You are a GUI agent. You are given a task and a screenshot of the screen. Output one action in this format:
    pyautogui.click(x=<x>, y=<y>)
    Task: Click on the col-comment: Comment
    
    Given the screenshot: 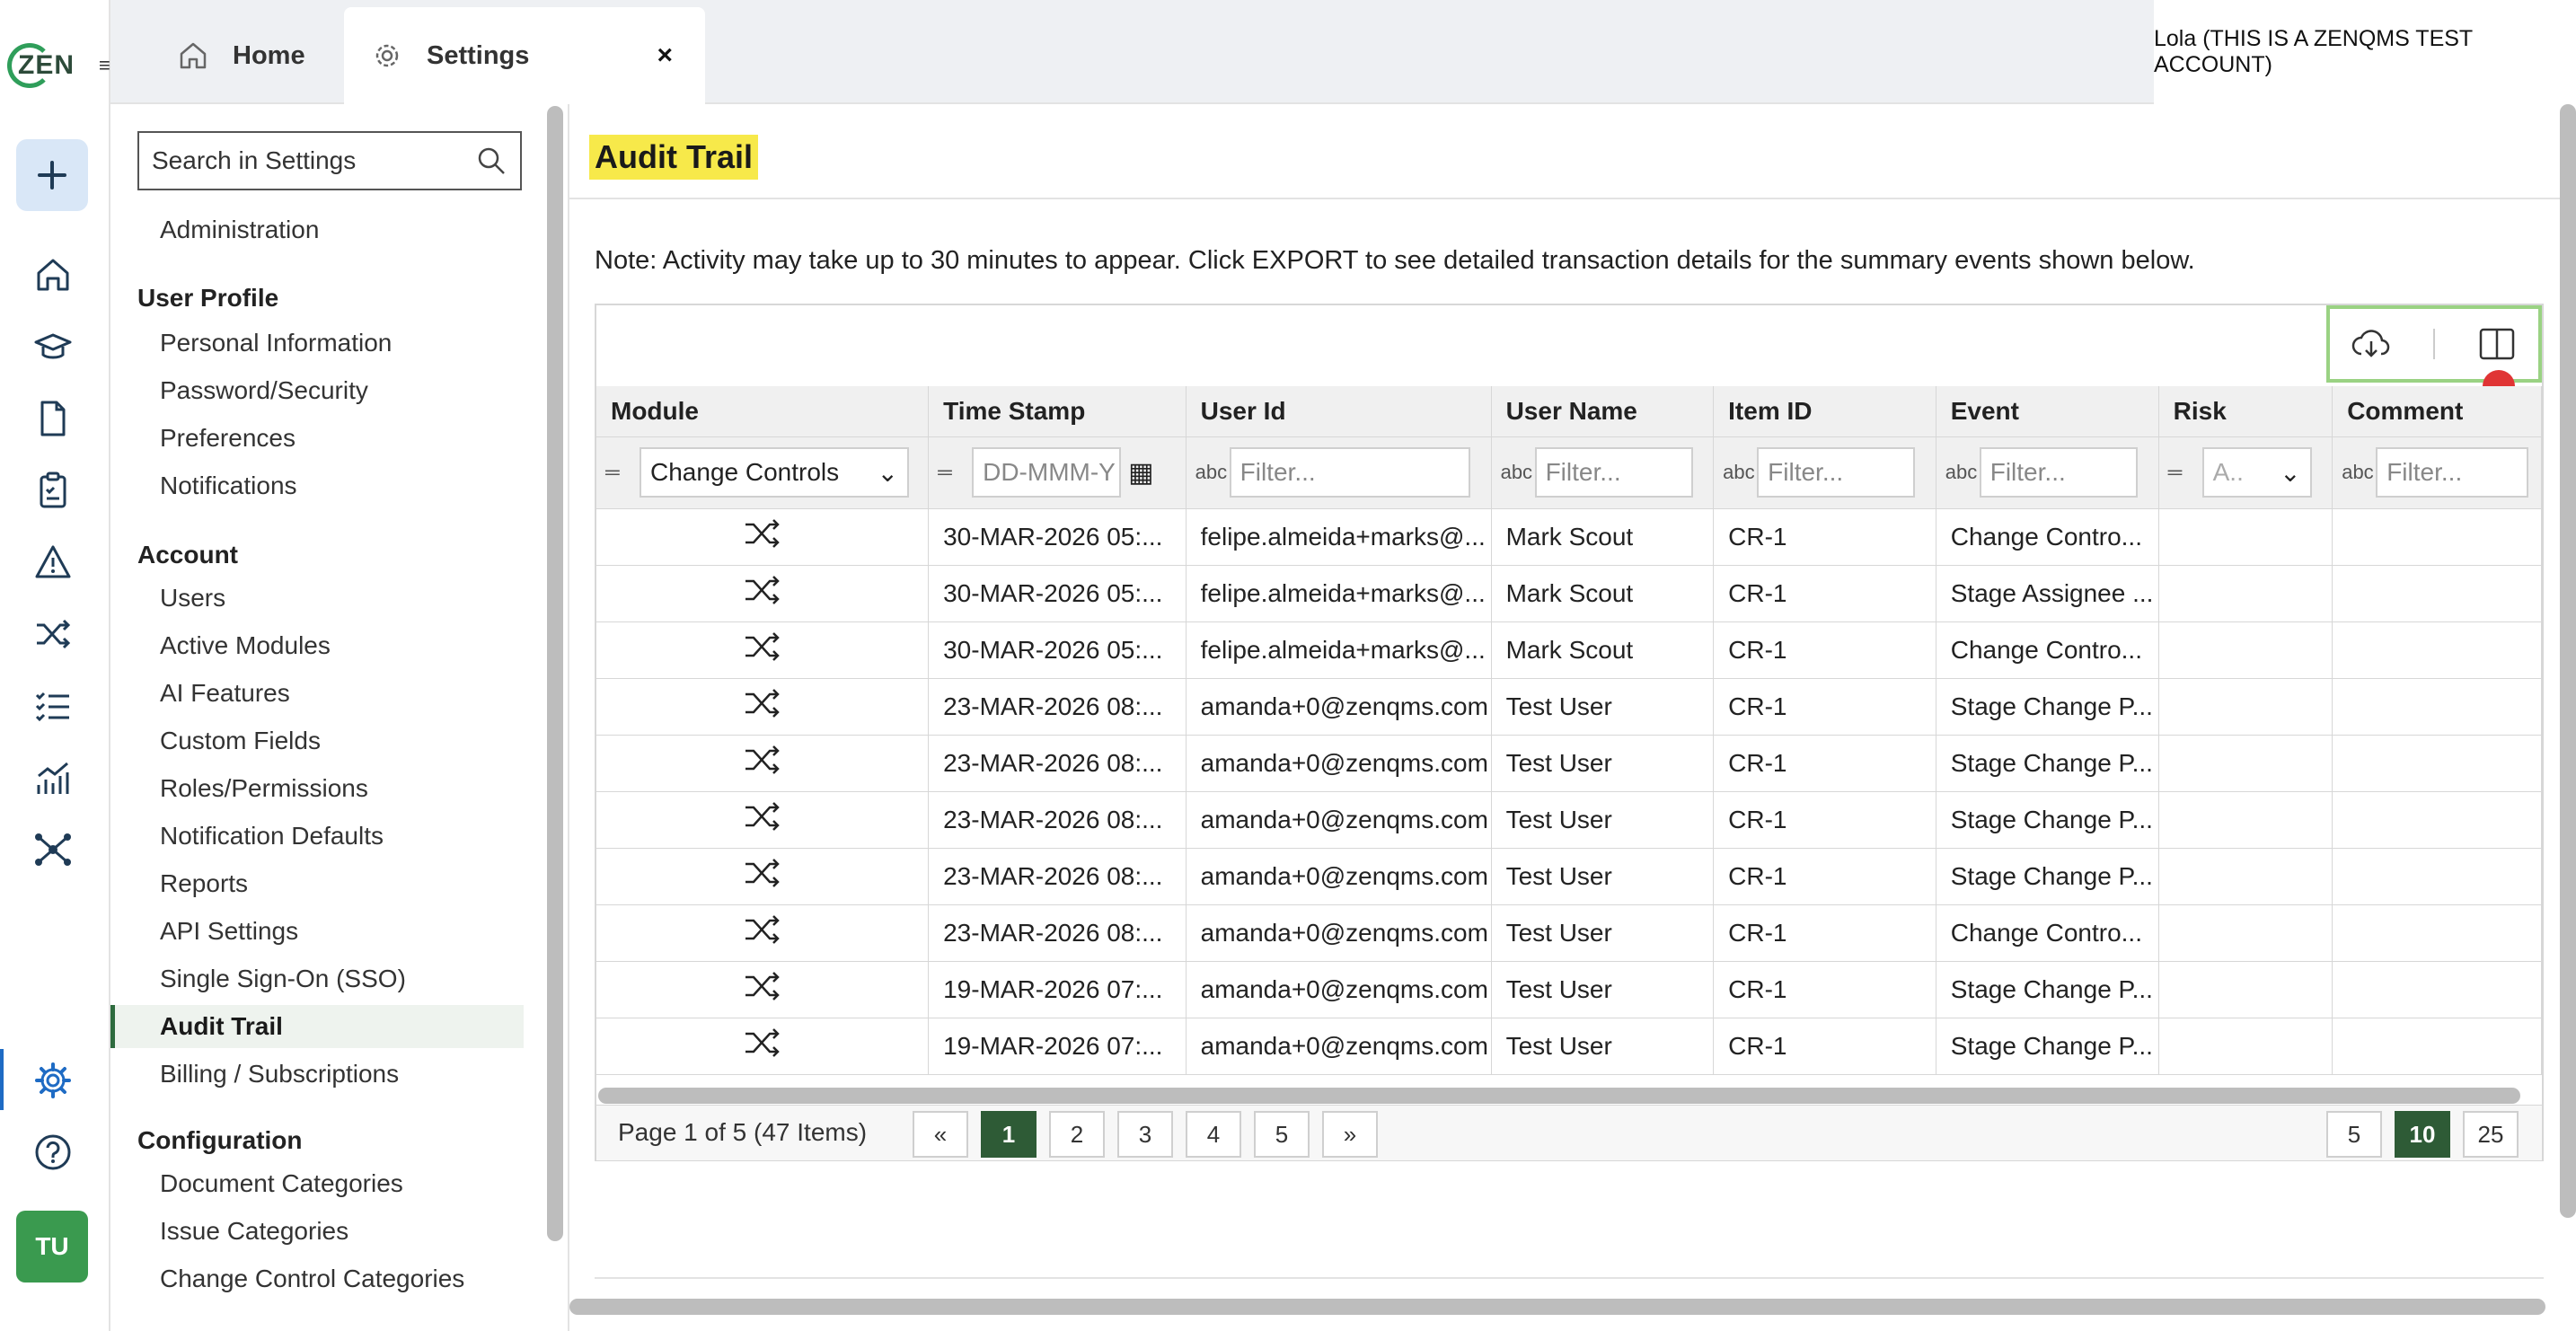 What is the action you would take?
    pyautogui.click(x=2437, y=411)
    